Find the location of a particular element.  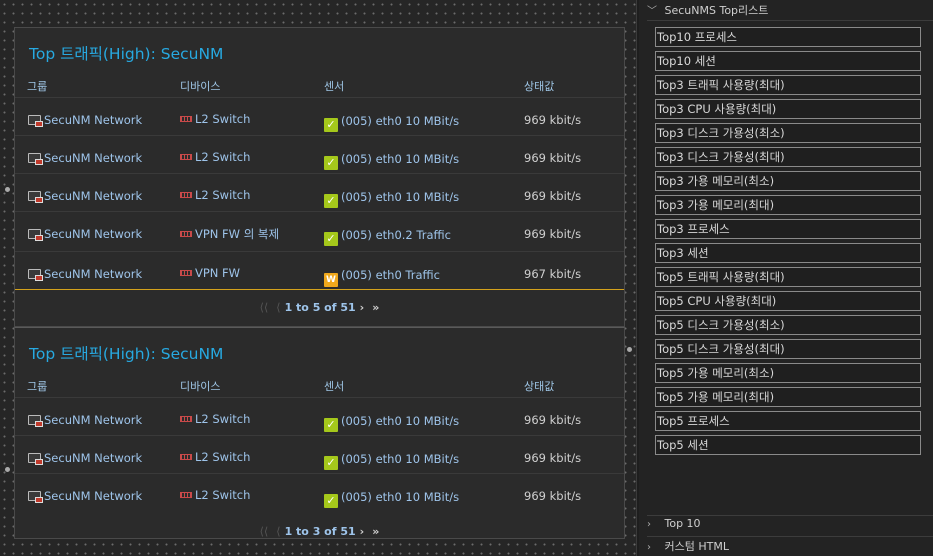

toplist-item: Top3 가용 메모리(최대) is located at coordinates (788, 205).